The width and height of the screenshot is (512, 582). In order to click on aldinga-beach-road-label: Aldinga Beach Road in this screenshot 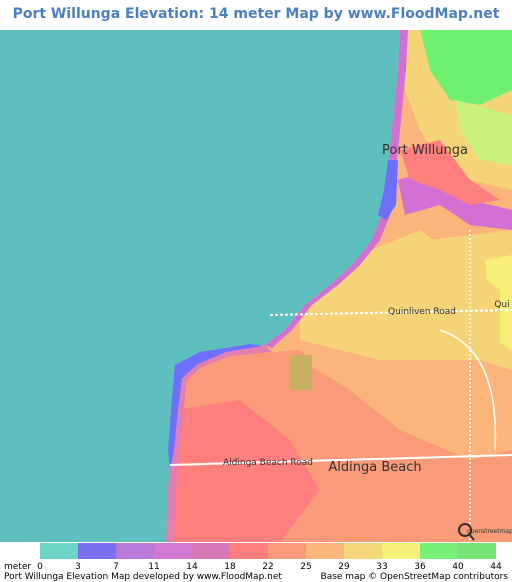, I will do `click(268, 463)`.